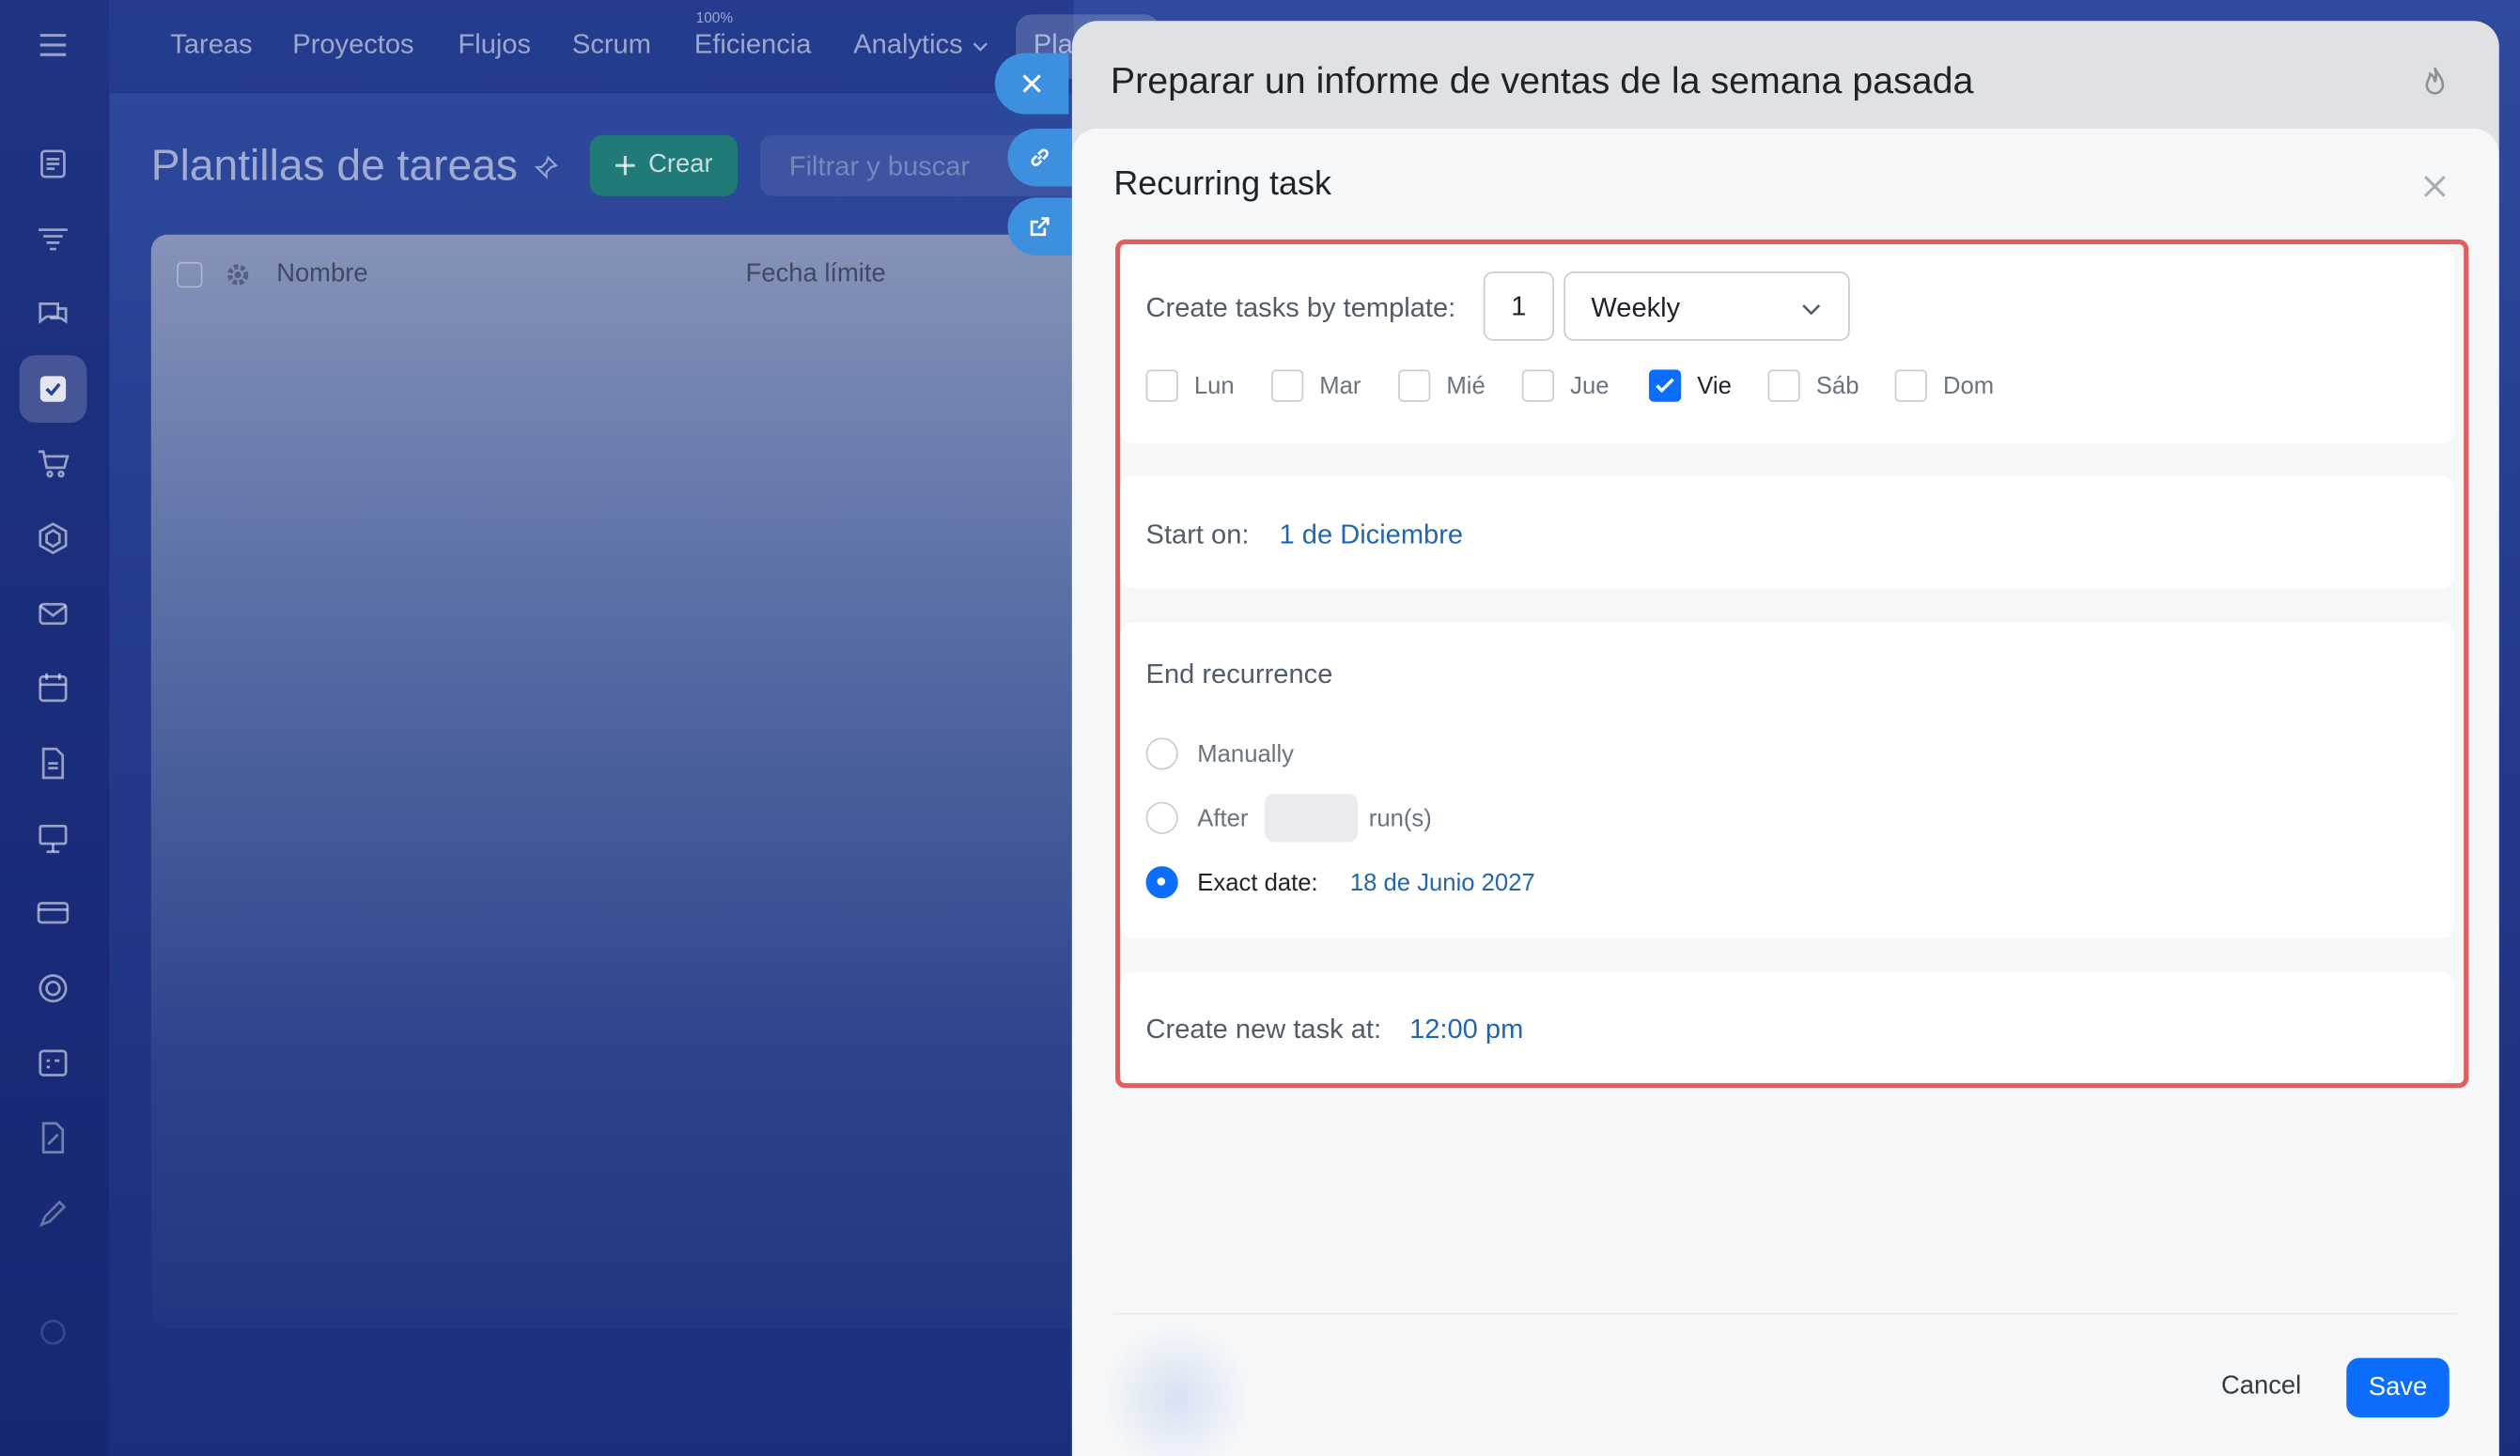  I want to click on nav-item-analytics: Analytics, so click(907, 45).